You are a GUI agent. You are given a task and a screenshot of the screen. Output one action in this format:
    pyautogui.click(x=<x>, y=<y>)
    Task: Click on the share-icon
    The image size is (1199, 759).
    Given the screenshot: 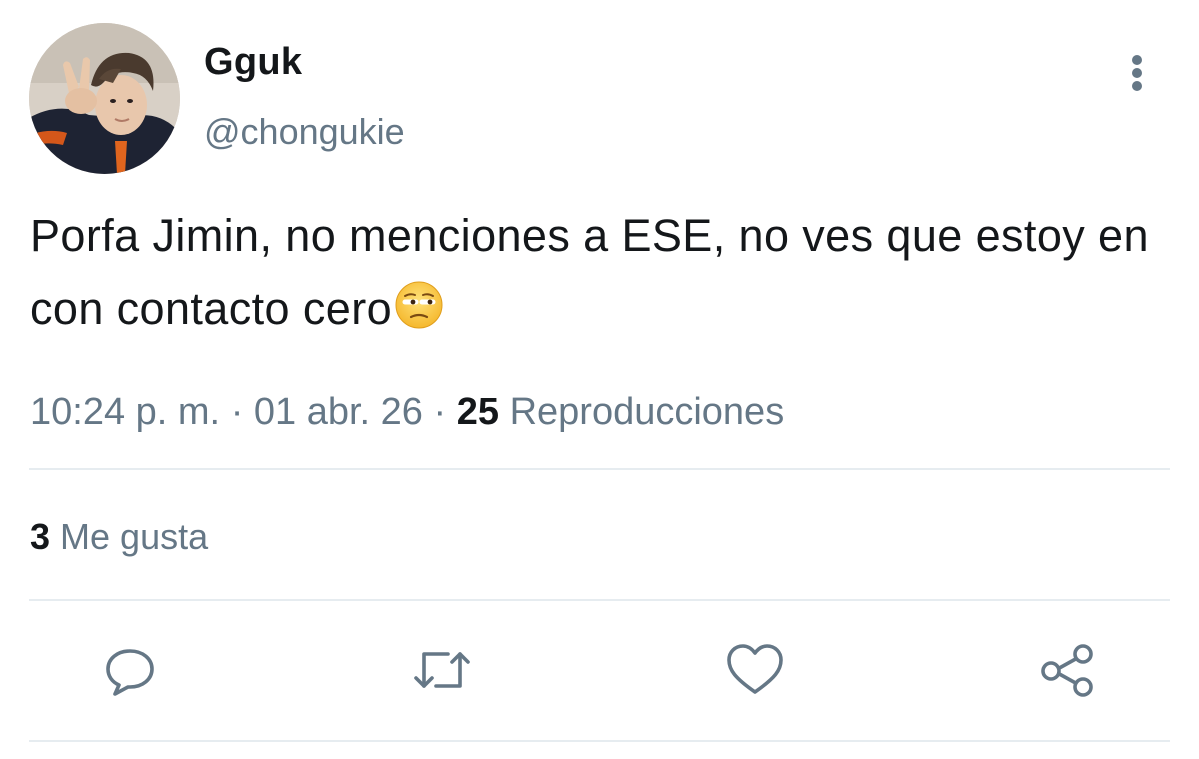 What is the action you would take?
    pyautogui.click(x=1067, y=670)
    